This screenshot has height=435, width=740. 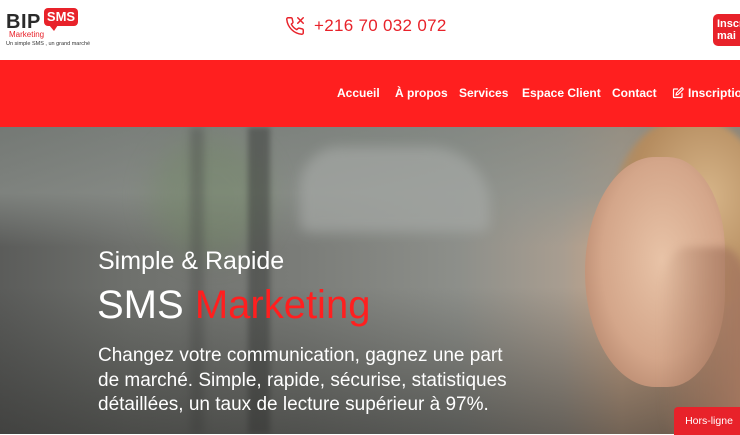 What do you see at coordinates (48, 44) in the screenshot?
I see `logo-tagline: Un simple SMS , un grand marché` at bounding box center [48, 44].